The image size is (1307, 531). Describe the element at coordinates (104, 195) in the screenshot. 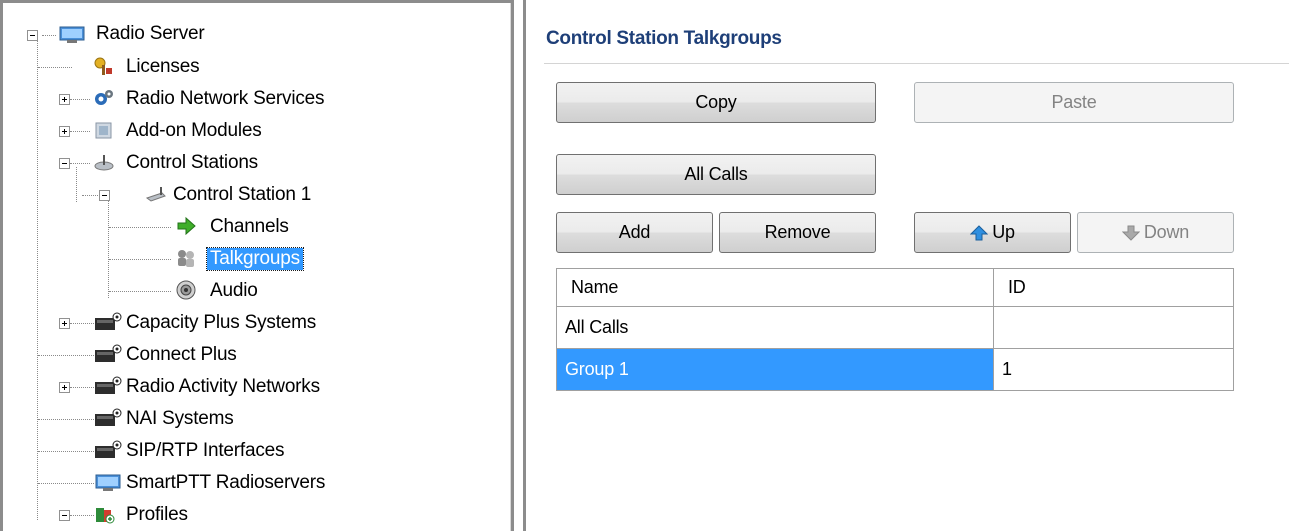

I see `collapse-control-station-1-button` at that location.